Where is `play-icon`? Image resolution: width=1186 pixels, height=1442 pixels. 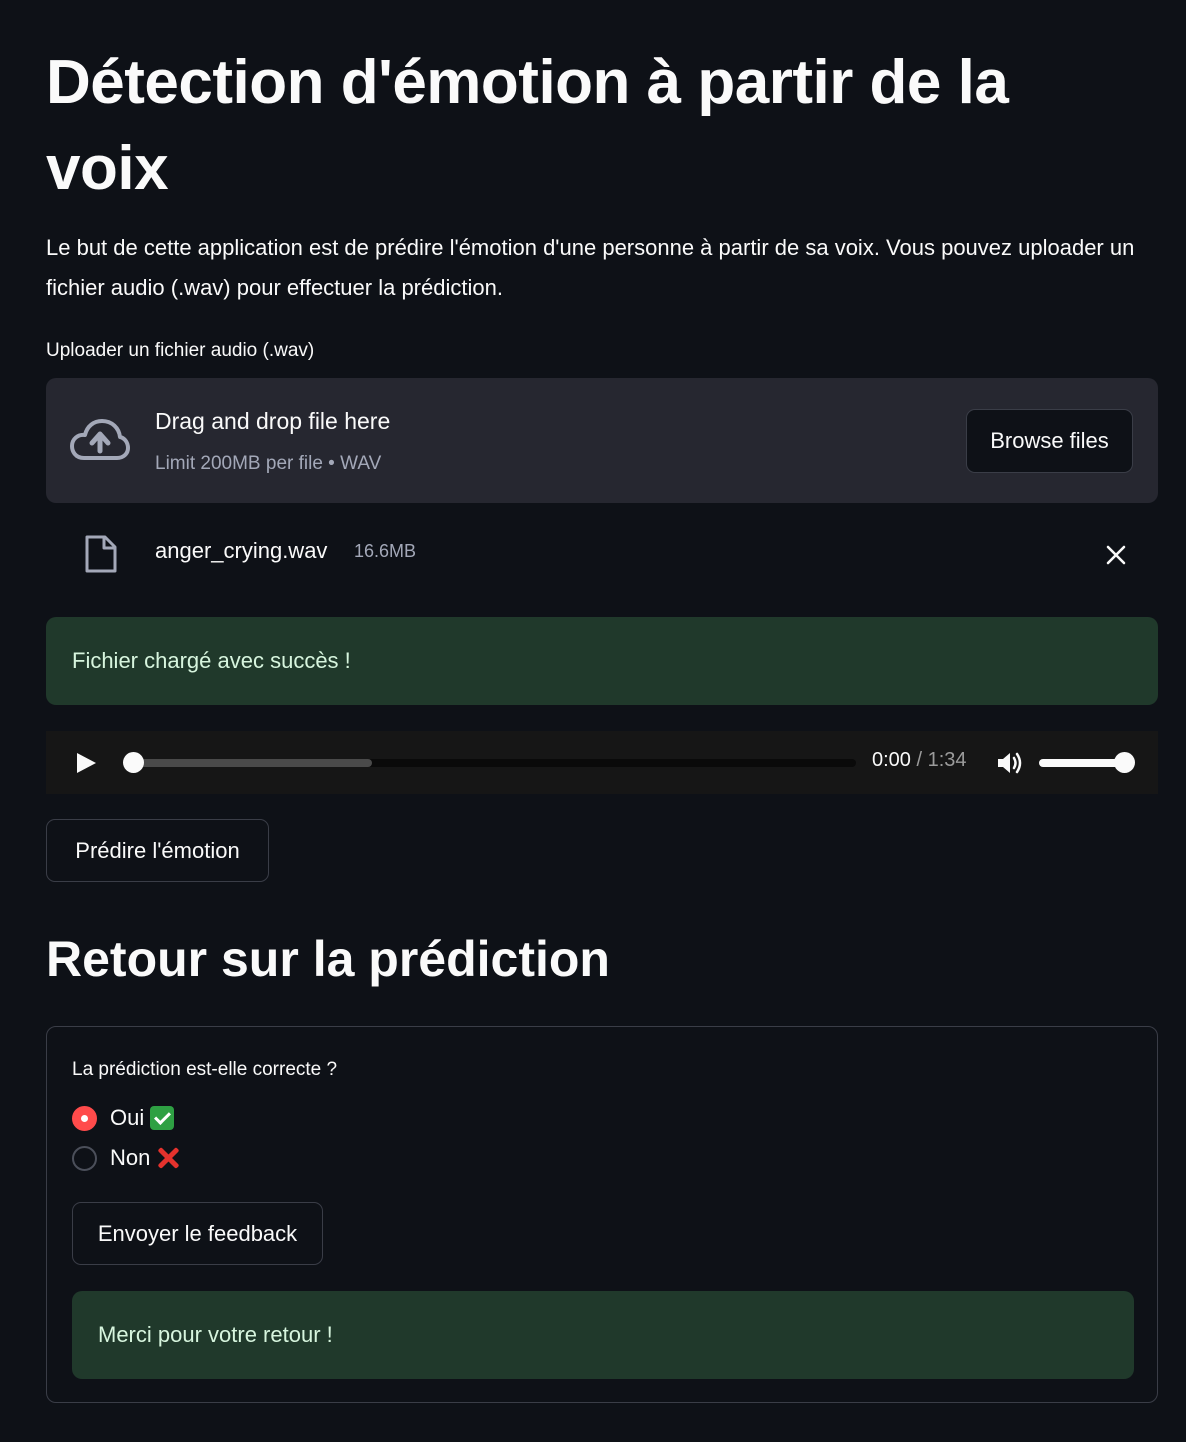 play-icon is located at coordinates (86, 763).